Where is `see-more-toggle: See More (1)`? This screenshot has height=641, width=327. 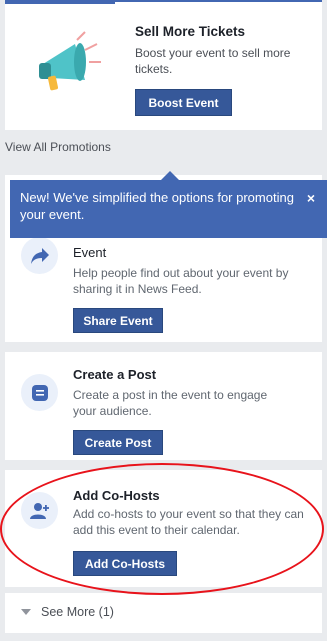
see-more-toggle: See More (1) is located at coordinates (67, 612).